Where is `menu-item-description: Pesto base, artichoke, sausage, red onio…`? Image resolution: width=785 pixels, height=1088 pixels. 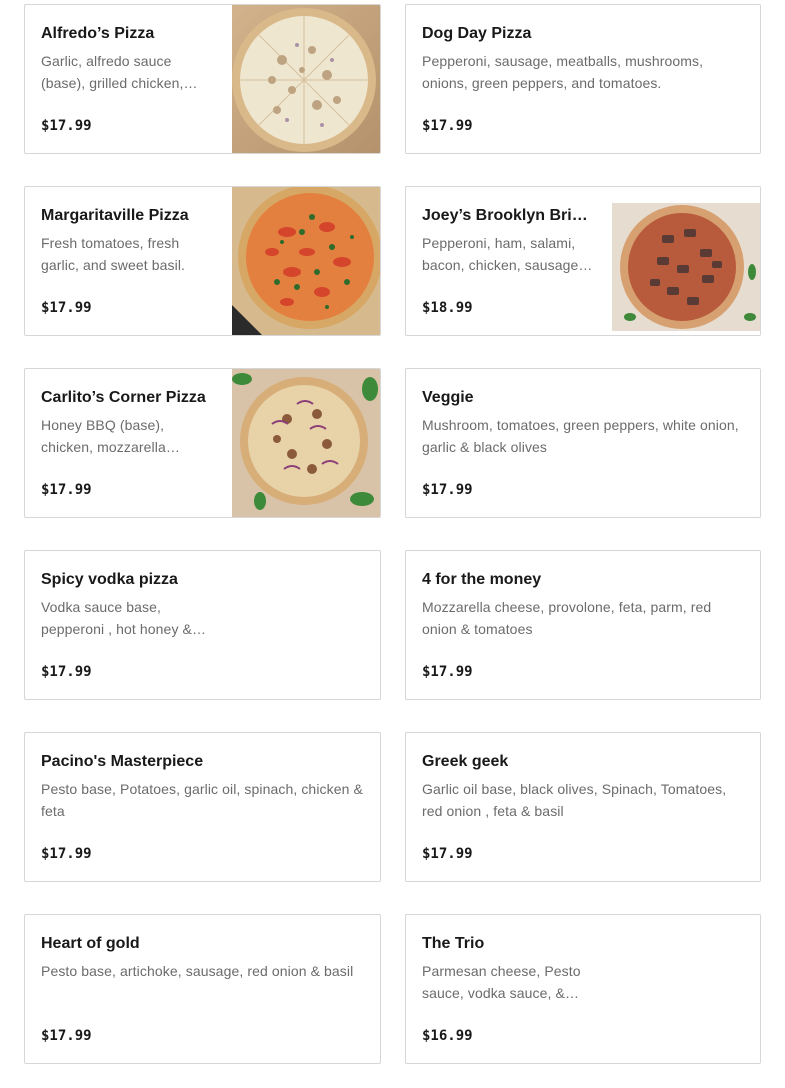
menu-item-description: Pesto base, artichoke, sausage, red onio… is located at coordinates (197, 971).